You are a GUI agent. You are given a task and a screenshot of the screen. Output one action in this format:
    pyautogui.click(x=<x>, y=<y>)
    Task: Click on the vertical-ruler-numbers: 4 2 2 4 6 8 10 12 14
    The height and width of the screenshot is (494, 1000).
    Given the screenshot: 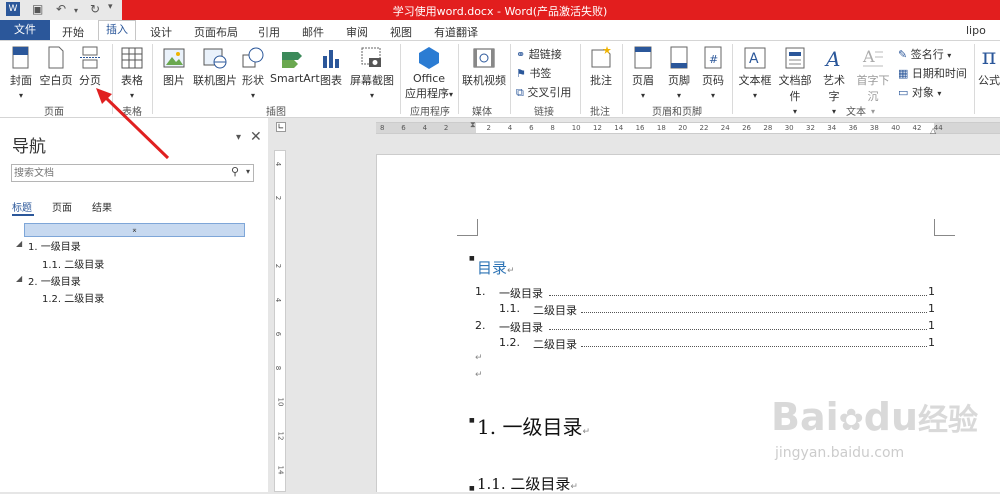 What is the action you would take?
    pyautogui.click(x=279, y=321)
    